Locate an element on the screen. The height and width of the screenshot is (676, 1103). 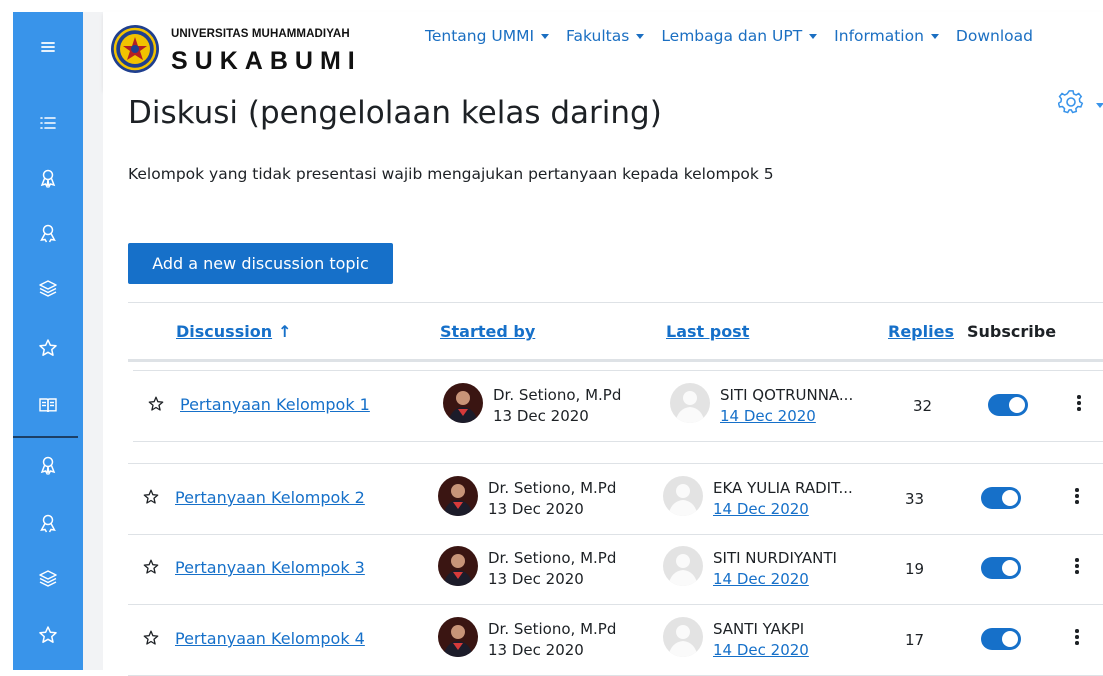
nav-item-download: Download is located at coordinates (994, 36).